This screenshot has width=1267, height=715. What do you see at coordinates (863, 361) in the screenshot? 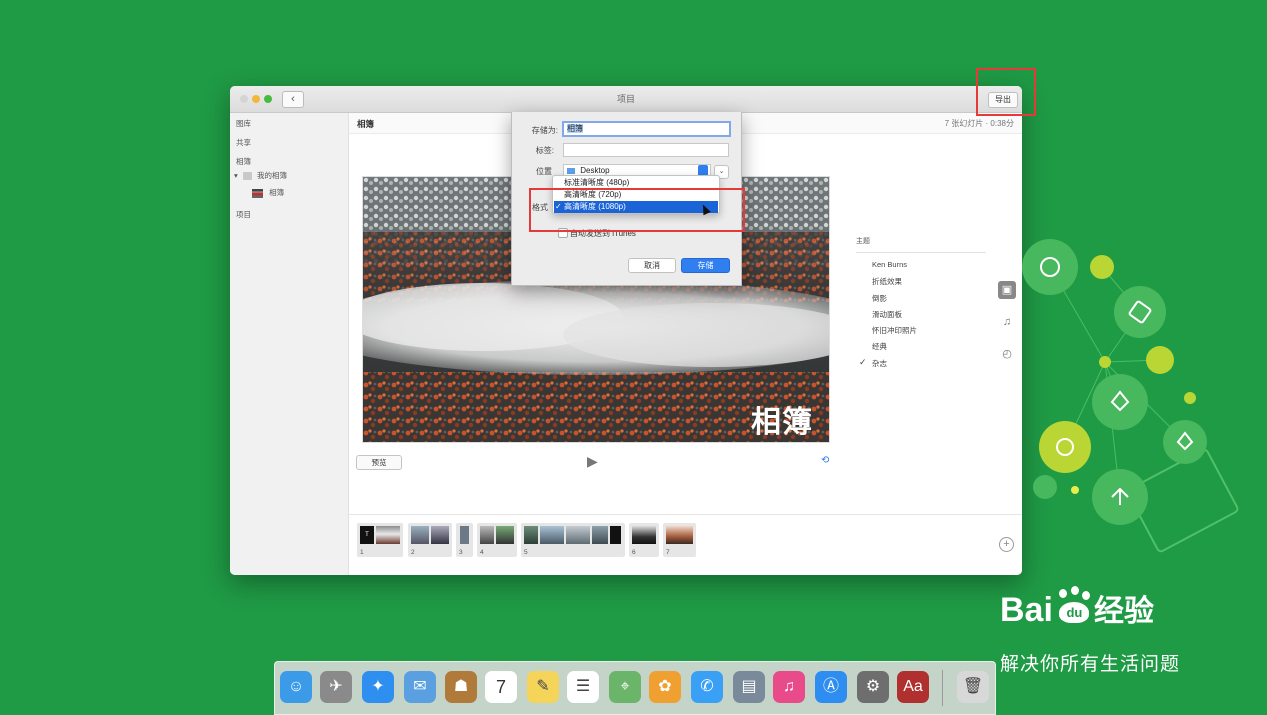
I see `checkmark-icon: ✓` at bounding box center [863, 361].